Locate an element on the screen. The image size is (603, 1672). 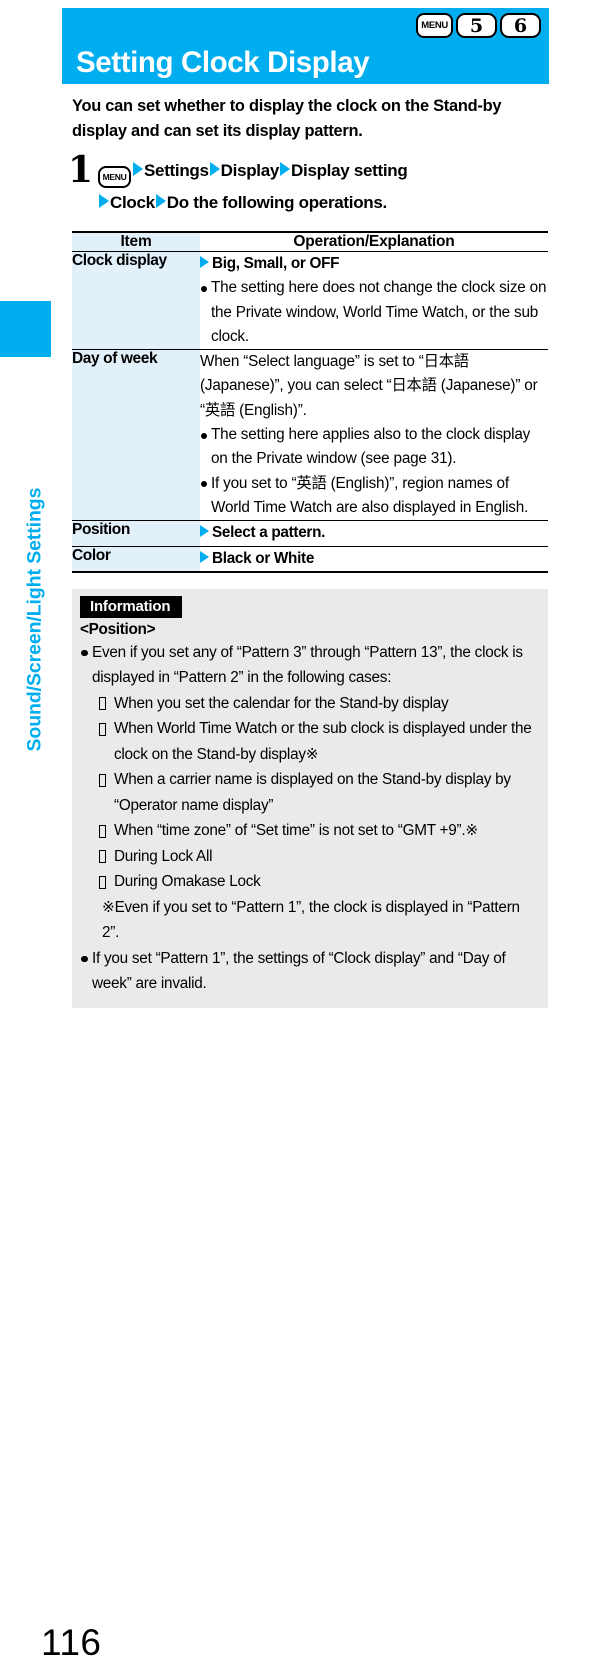
step-target-clock: Clock is located at coordinates (132, 202).